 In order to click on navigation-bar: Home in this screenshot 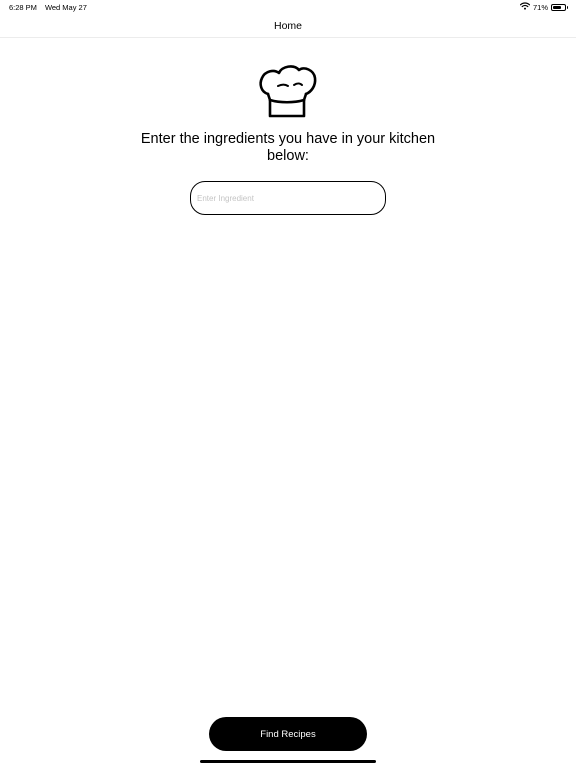, I will do `click(288, 26)`.